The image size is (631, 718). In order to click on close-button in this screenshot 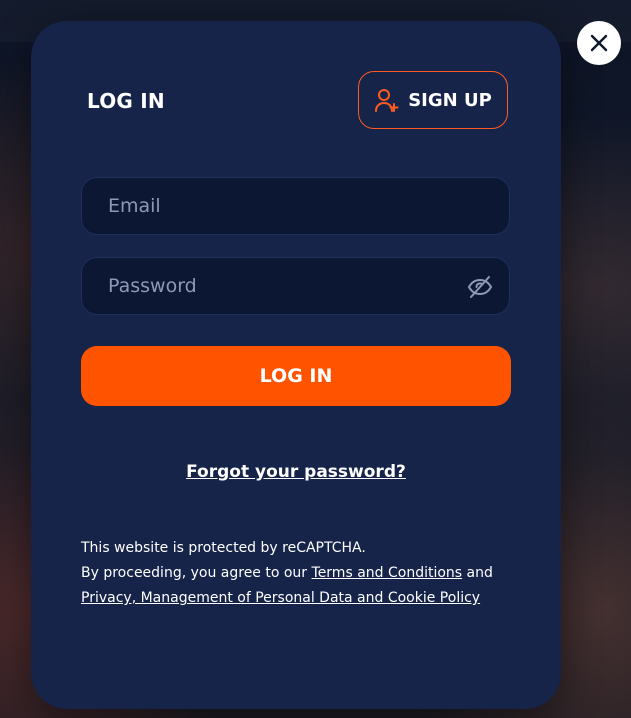, I will do `click(599, 43)`.